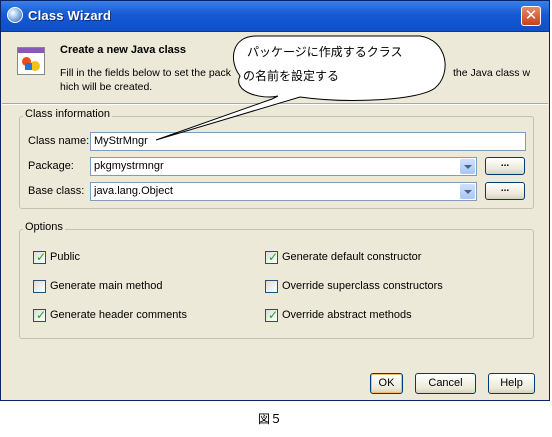 Image resolution: width=552 pixels, height=437 pixels. I want to click on package-label: Package:, so click(51, 166).